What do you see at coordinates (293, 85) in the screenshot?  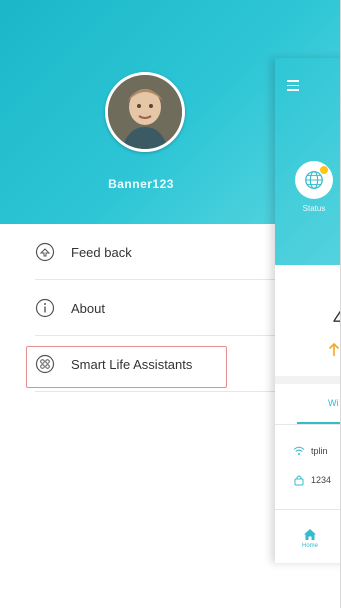 I see `hamburger-menu-icon` at bounding box center [293, 85].